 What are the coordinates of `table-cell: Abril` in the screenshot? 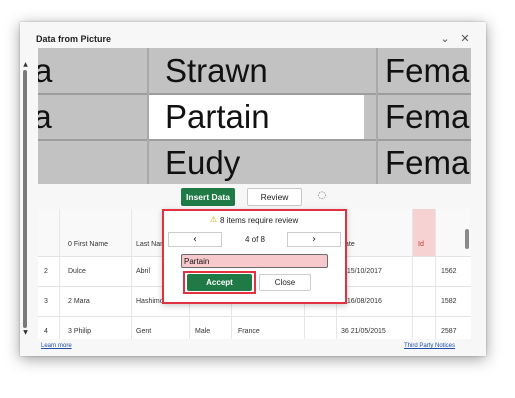 It's located at (143, 272).